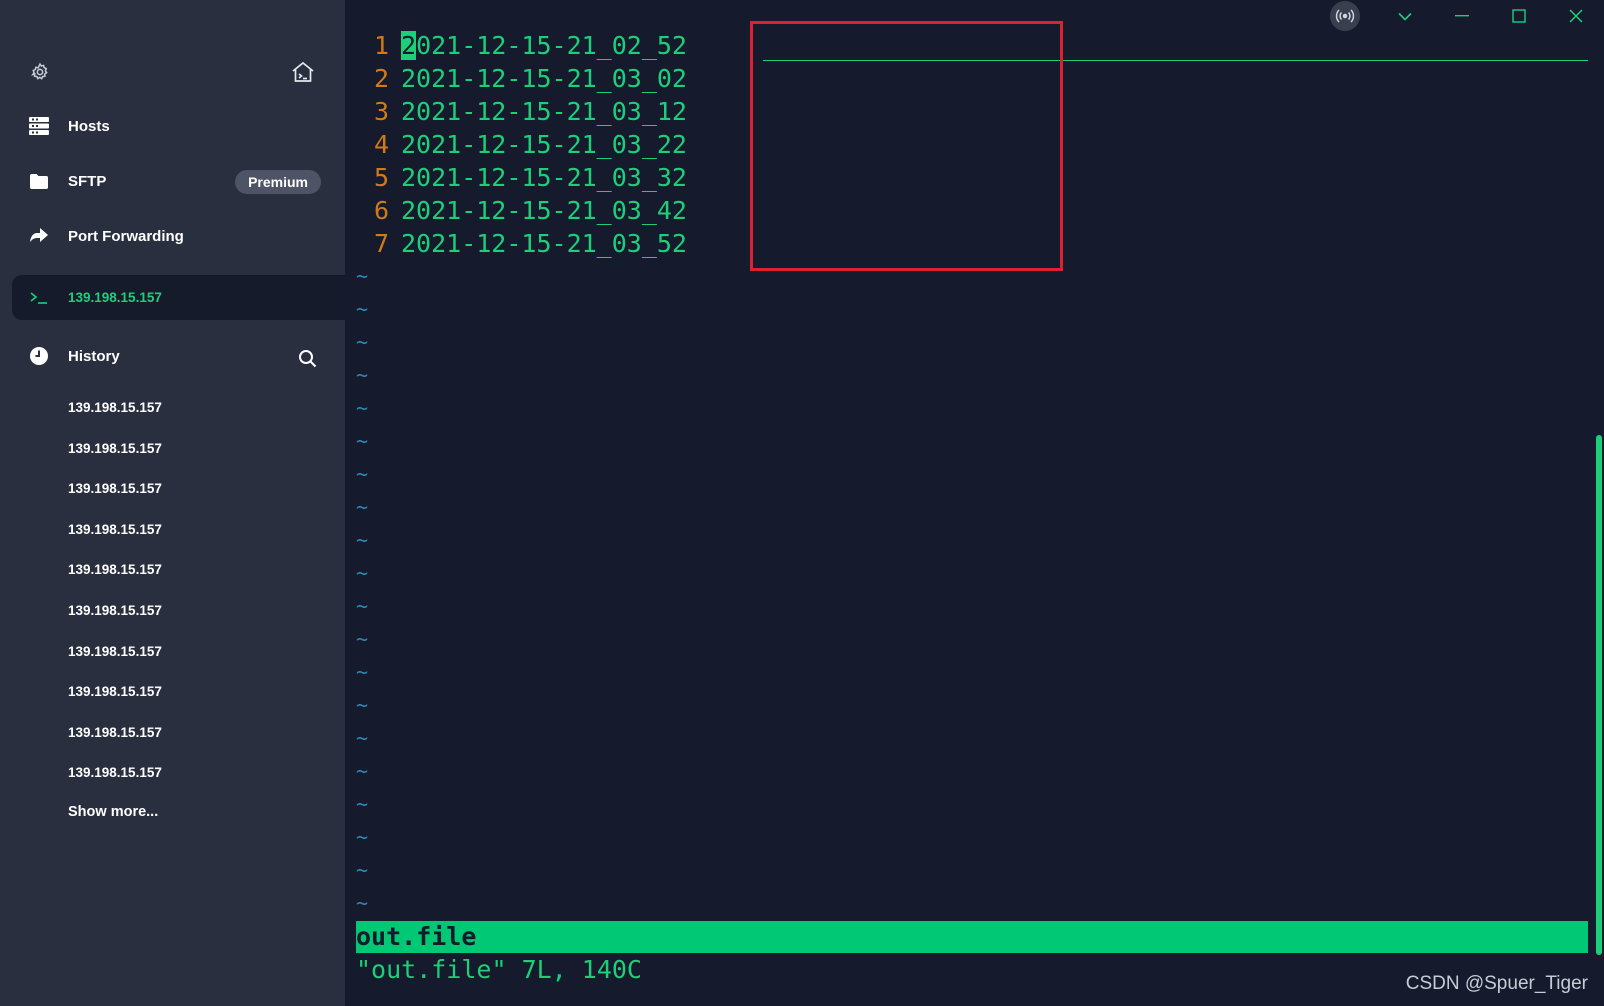 The width and height of the screenshot is (1604, 1006). What do you see at coordinates (544, 111) in the screenshot?
I see `line-text: 2021-12-15-21_03_12` at bounding box center [544, 111].